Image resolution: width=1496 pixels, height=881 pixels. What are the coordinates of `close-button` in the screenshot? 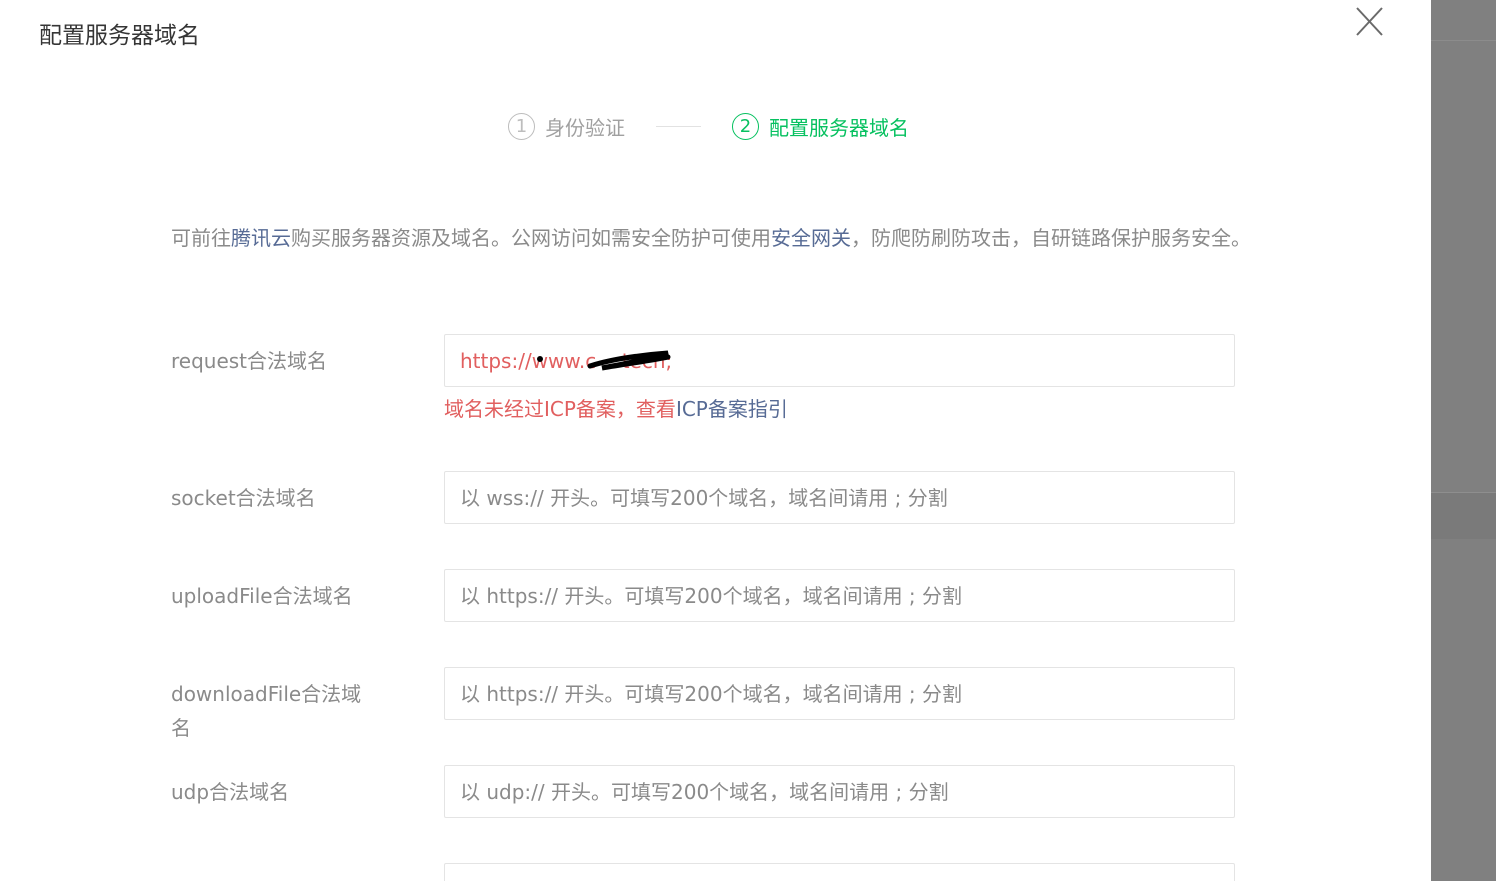 It's located at (1369, 22).